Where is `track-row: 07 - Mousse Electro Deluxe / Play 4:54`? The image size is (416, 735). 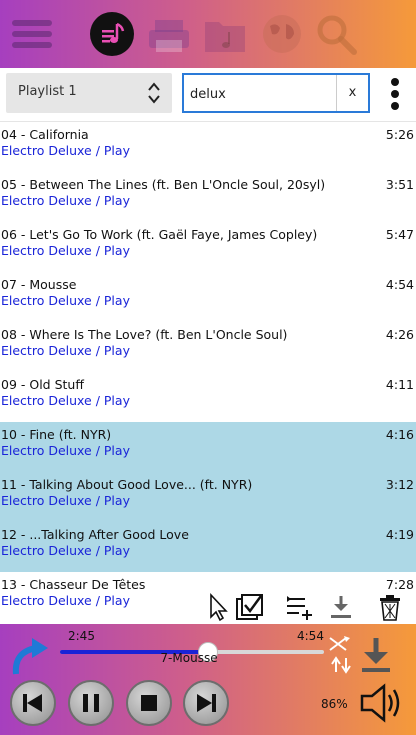
track-row: 07 - Mousse Electro Deluxe / Play 4:54 is located at coordinates (208, 297).